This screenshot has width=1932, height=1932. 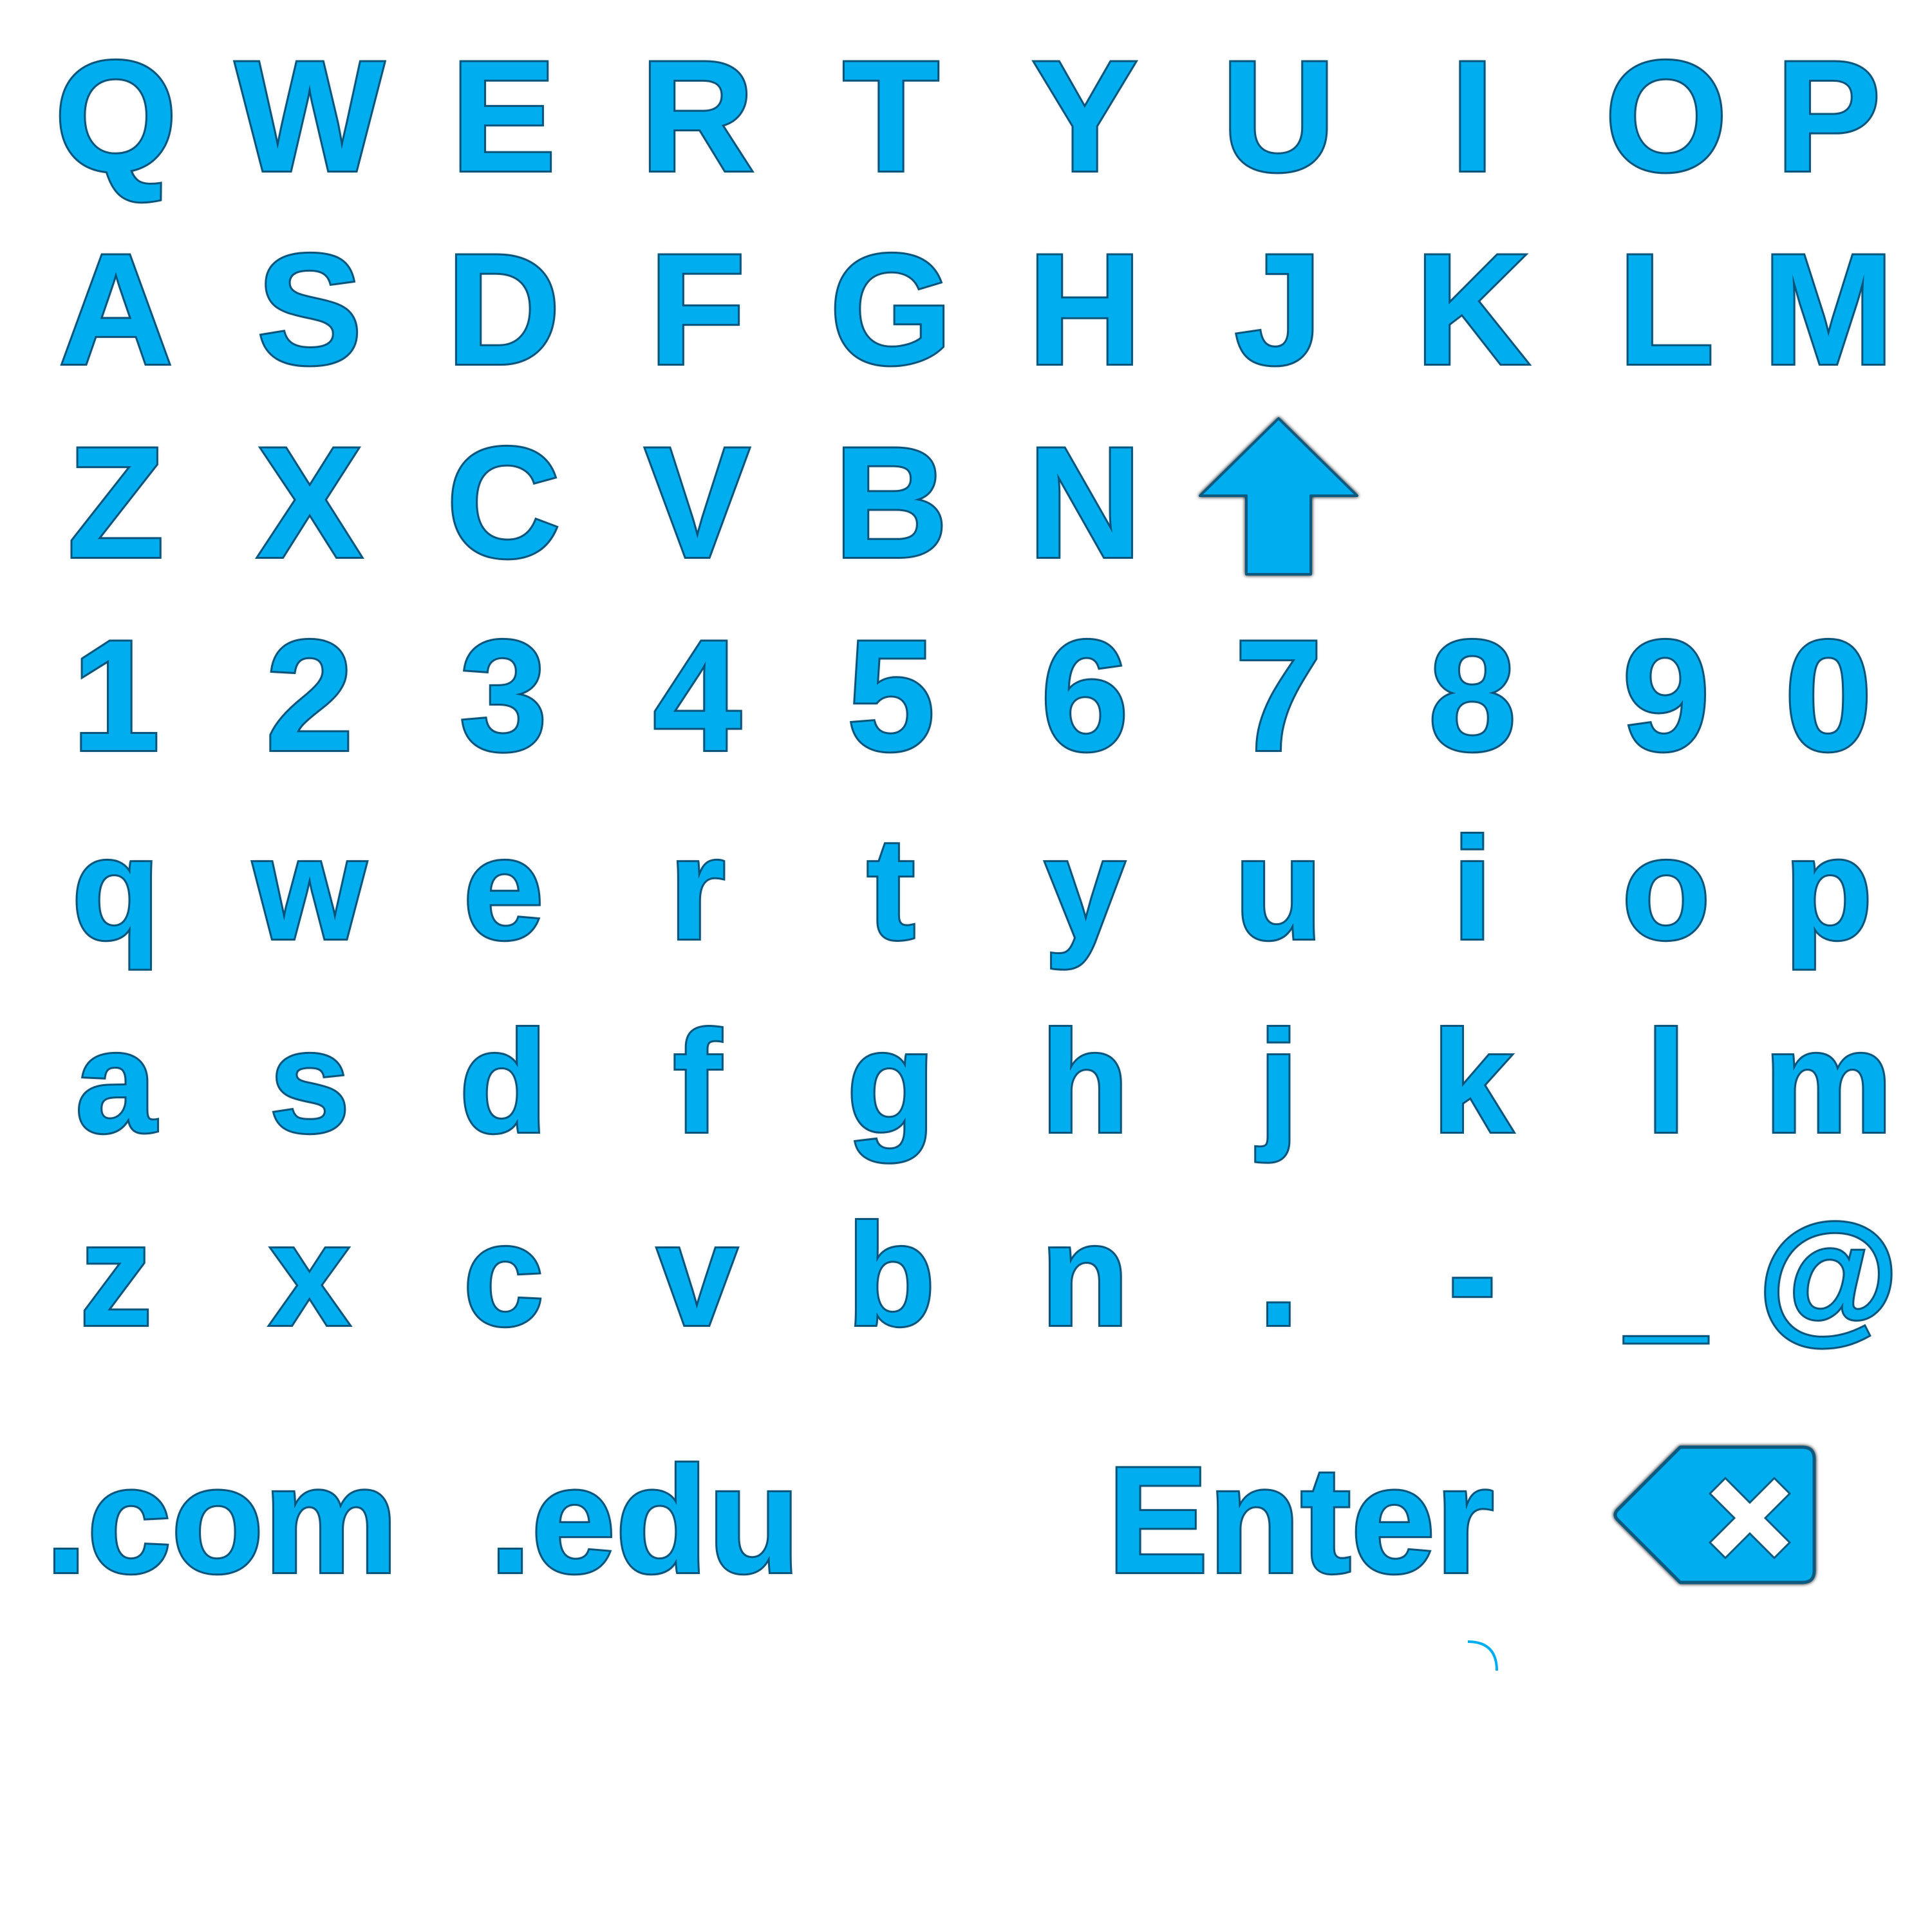 What do you see at coordinates (503, 1275) in the screenshot?
I see `key-c: c` at bounding box center [503, 1275].